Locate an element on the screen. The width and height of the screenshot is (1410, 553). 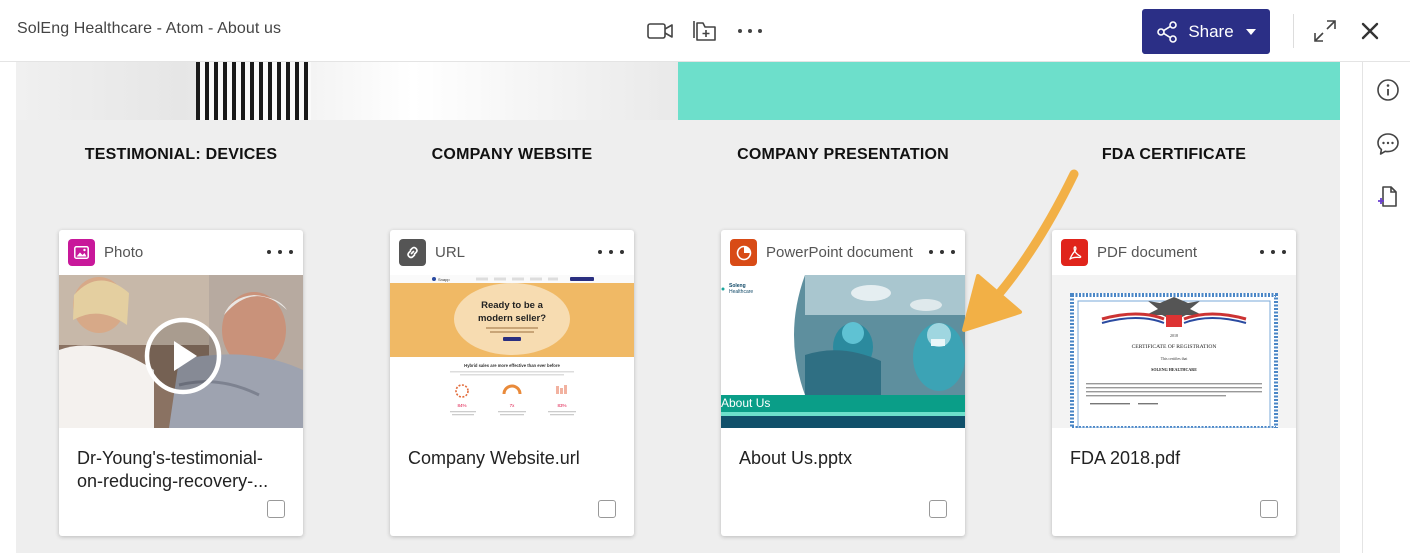
share-button: Share is located at coordinates (1206, 31).